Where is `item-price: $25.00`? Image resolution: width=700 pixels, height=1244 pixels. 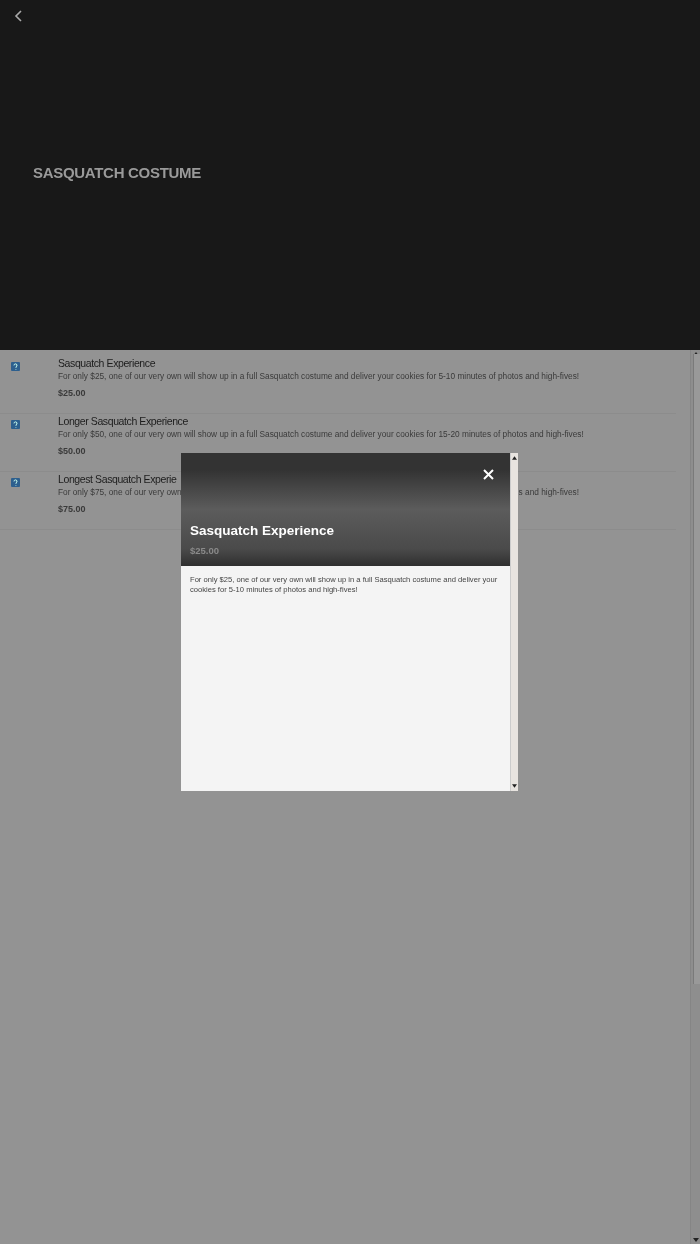 item-price: $25.00 is located at coordinates (72, 393).